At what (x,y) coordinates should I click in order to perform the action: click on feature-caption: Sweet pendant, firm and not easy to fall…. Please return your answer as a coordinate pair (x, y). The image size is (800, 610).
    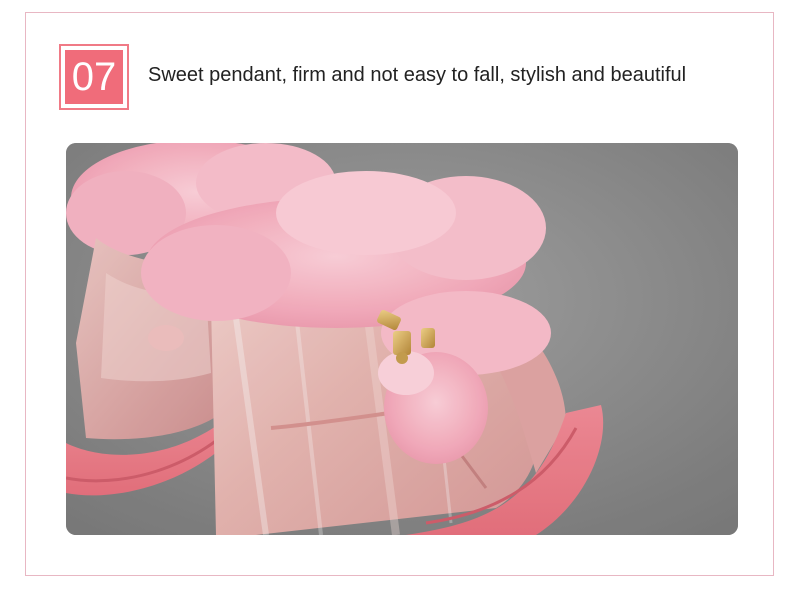
    Looking at the image, I should click on (417, 75).